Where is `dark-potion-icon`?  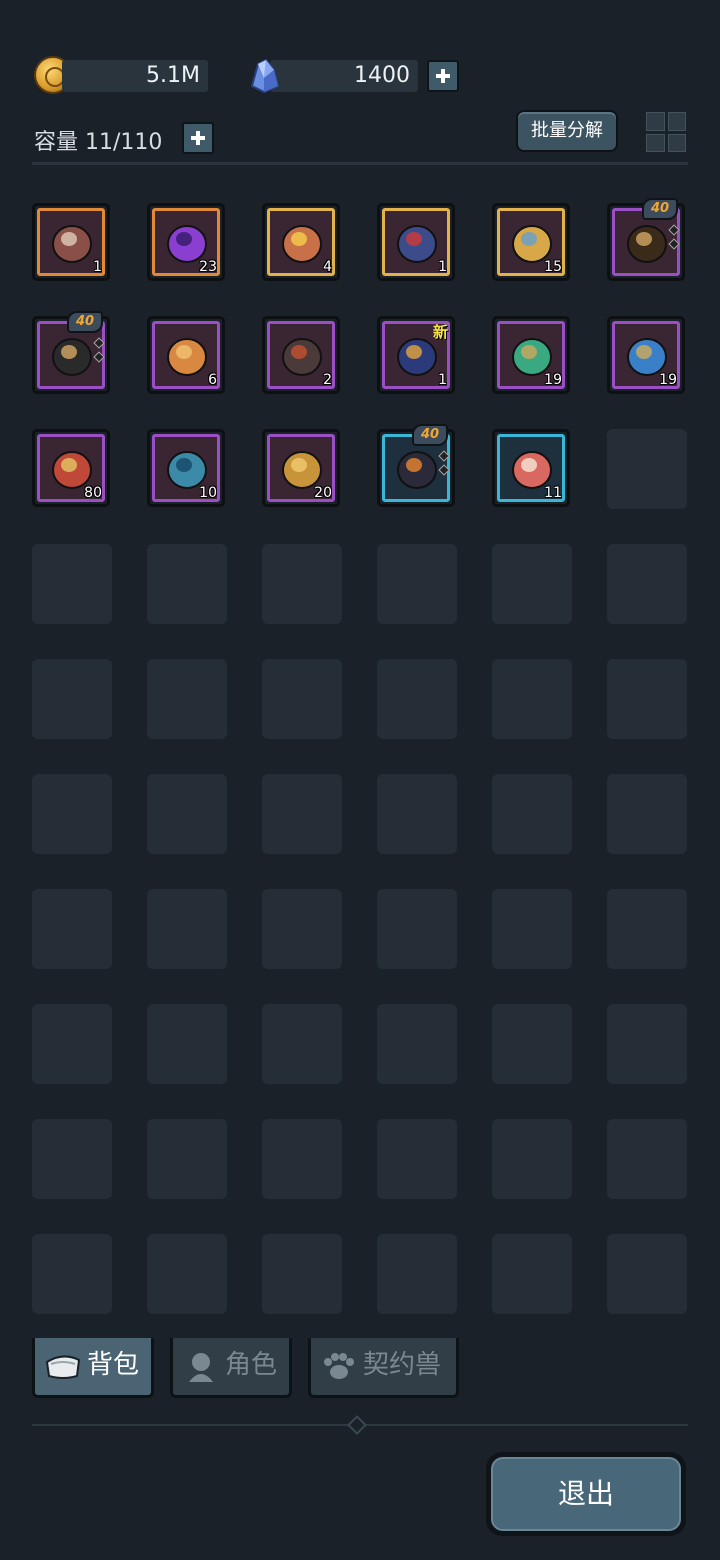 dark-potion-icon is located at coordinates (302, 357).